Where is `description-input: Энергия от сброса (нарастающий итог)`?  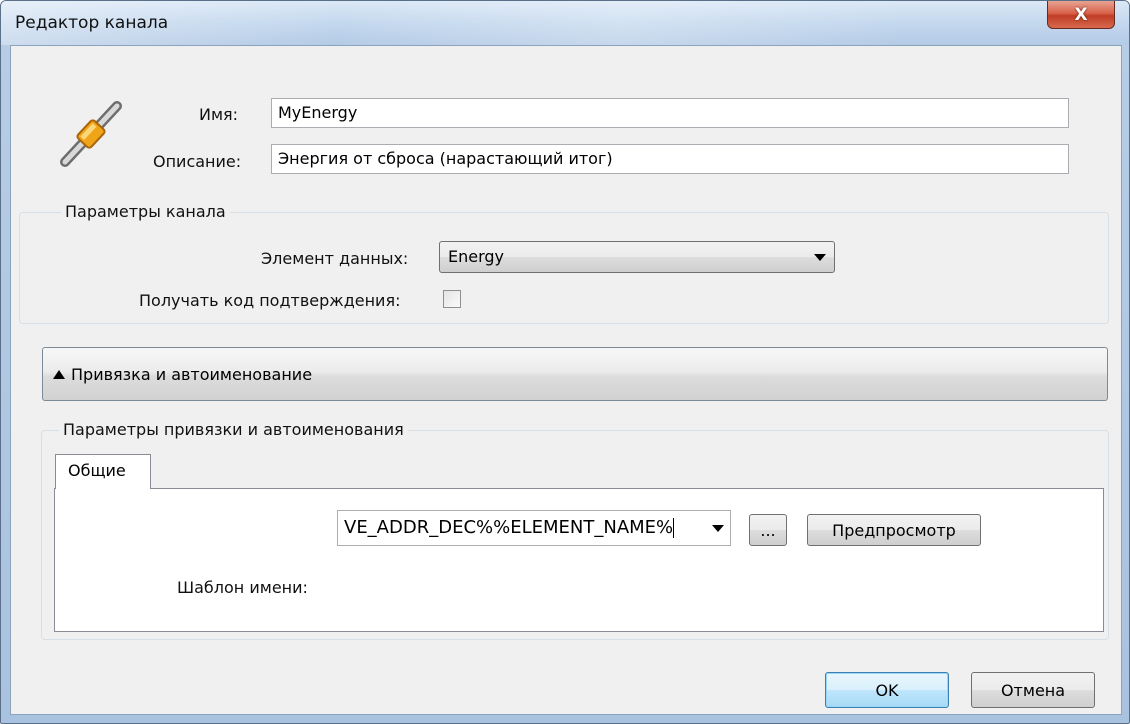
description-input: Энергия от сброса (нарастающий итог) is located at coordinates (670, 159).